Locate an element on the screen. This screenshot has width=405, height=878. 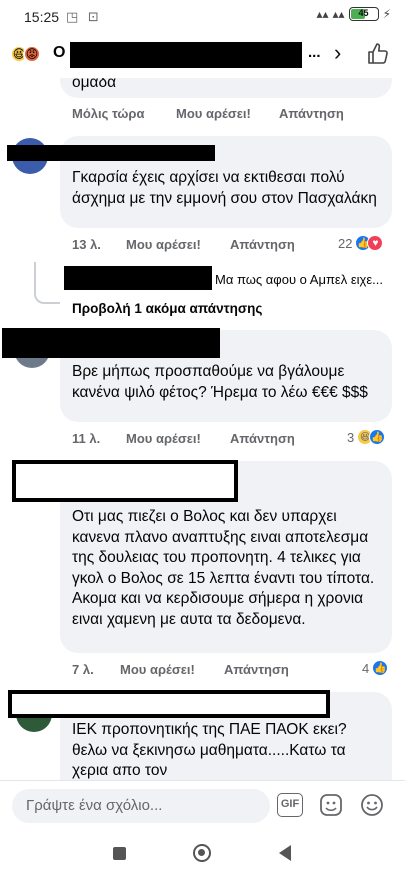
reaction-summary: 3 😆 👍 is located at coordinates (366, 437).